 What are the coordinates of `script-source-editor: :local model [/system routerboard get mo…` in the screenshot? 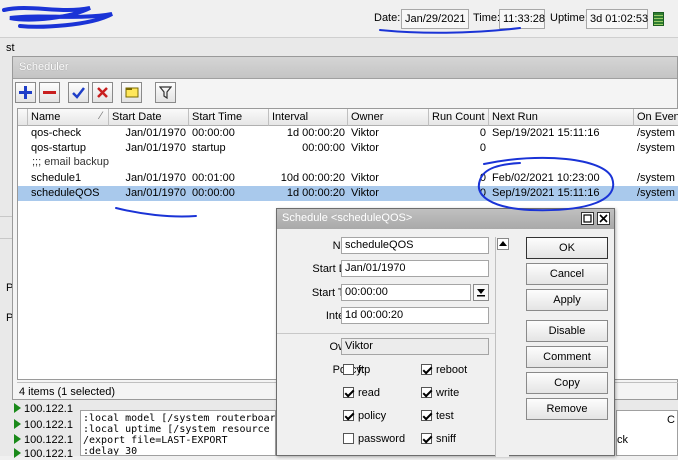 It's located at (178, 433).